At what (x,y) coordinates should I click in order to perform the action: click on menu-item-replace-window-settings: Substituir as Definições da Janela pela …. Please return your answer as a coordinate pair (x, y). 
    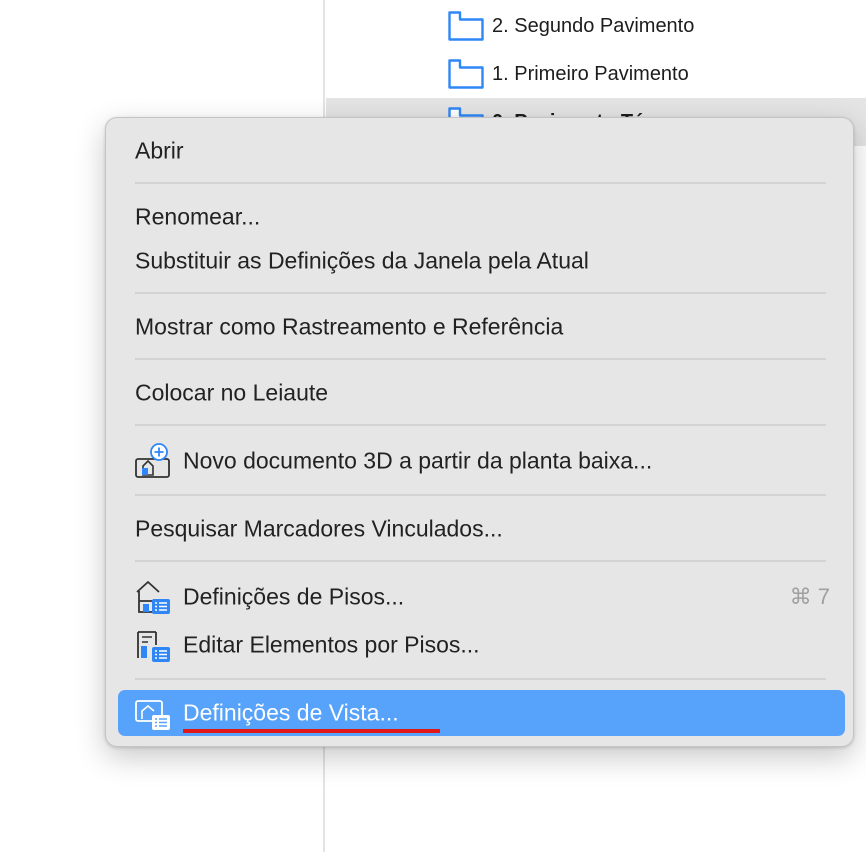
    Looking at the image, I should click on (481, 261).